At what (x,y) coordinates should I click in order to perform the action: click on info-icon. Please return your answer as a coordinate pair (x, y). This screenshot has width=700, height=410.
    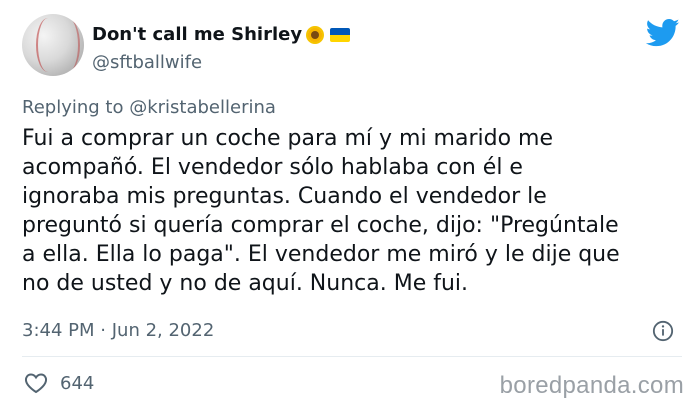
    Looking at the image, I should click on (663, 331).